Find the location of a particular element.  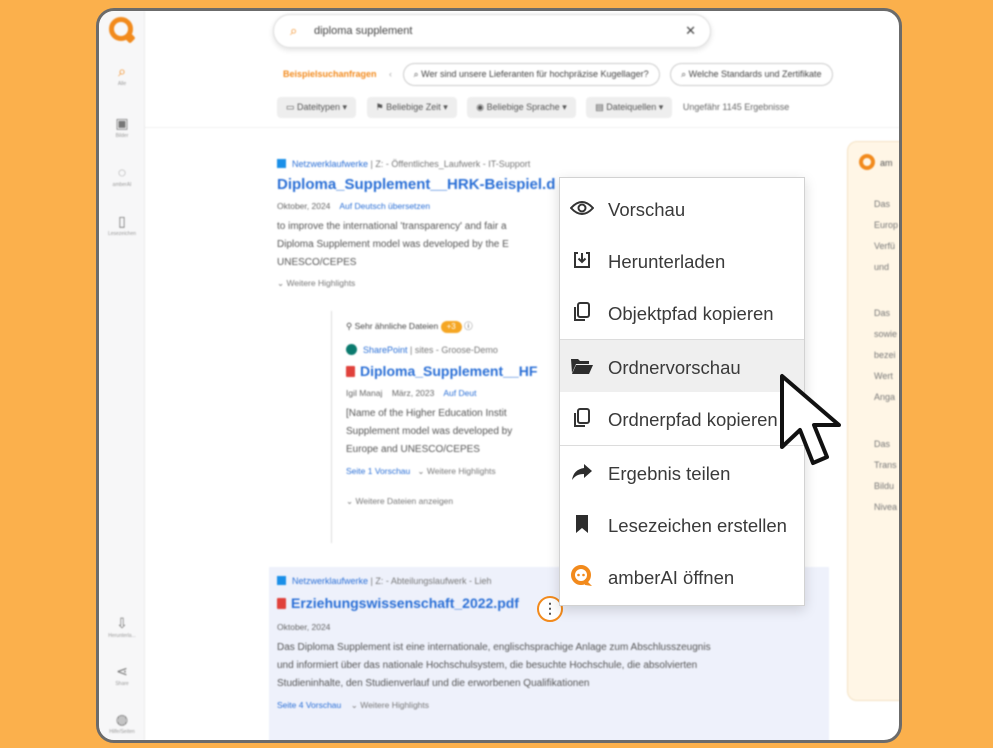

panel-text: sowie is located at coordinates (886, 334).